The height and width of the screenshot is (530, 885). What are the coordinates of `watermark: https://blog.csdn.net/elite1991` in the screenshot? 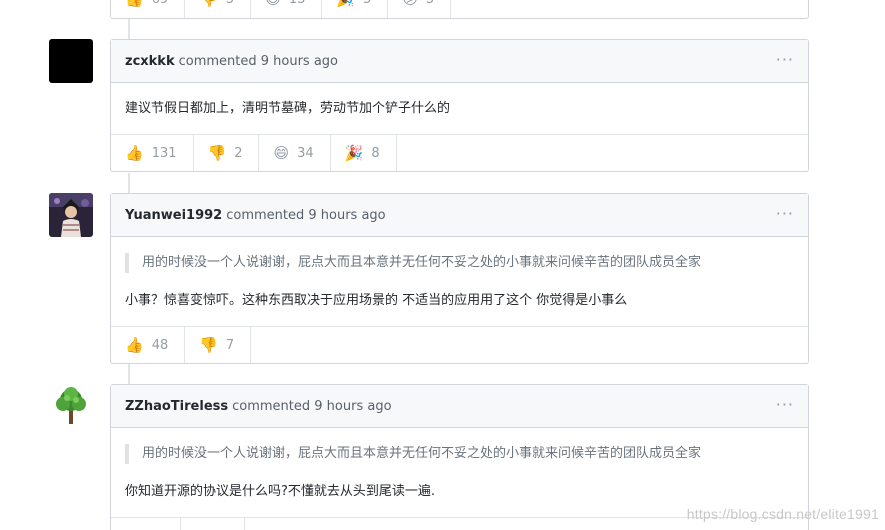 It's located at (782, 514).